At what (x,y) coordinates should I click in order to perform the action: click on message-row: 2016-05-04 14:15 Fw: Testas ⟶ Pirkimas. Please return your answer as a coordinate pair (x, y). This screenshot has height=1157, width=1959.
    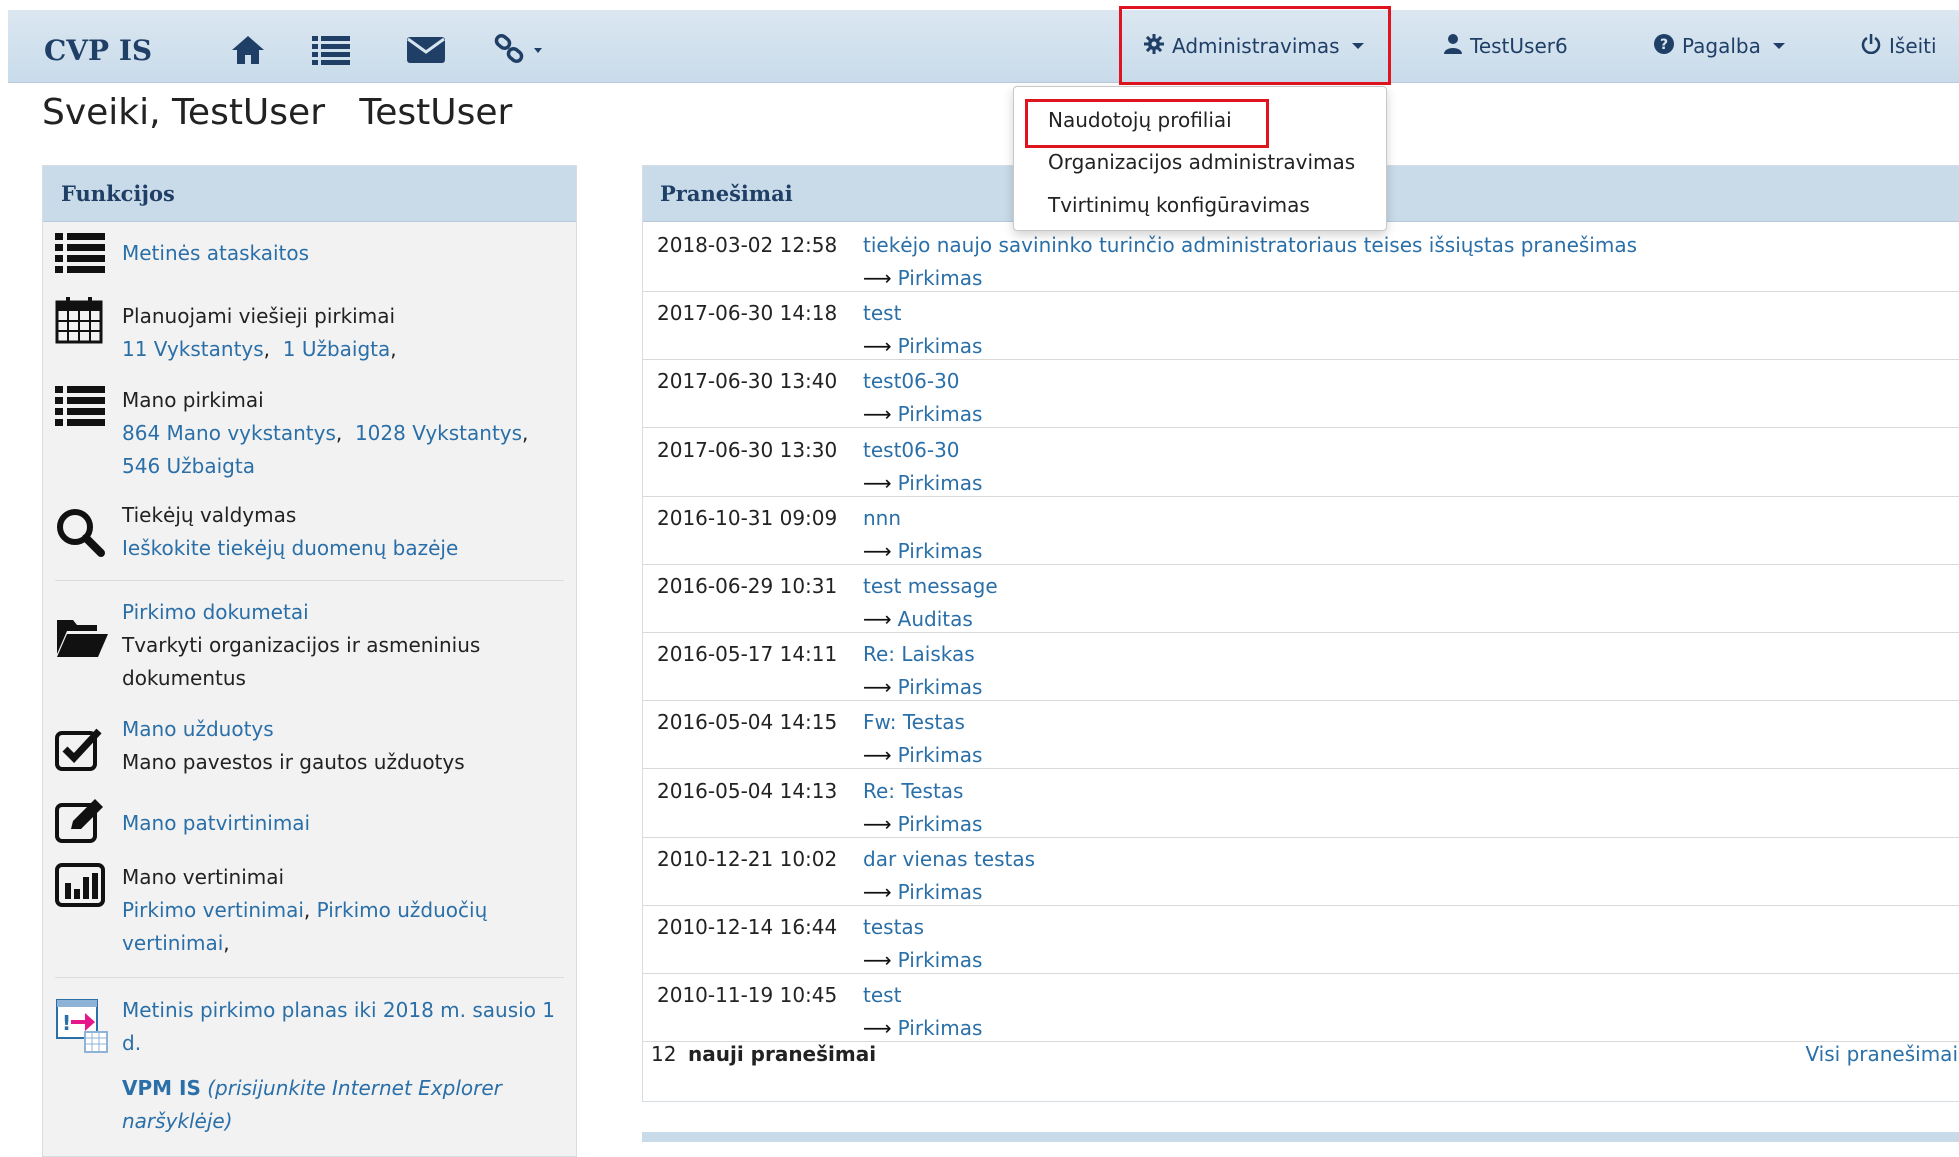
    Looking at the image, I should click on (1301, 735).